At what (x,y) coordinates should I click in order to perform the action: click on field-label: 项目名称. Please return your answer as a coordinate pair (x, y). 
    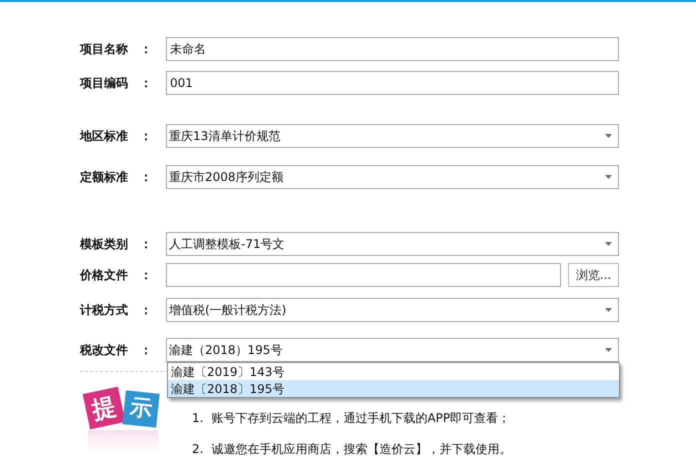
    Looking at the image, I should click on (104, 49).